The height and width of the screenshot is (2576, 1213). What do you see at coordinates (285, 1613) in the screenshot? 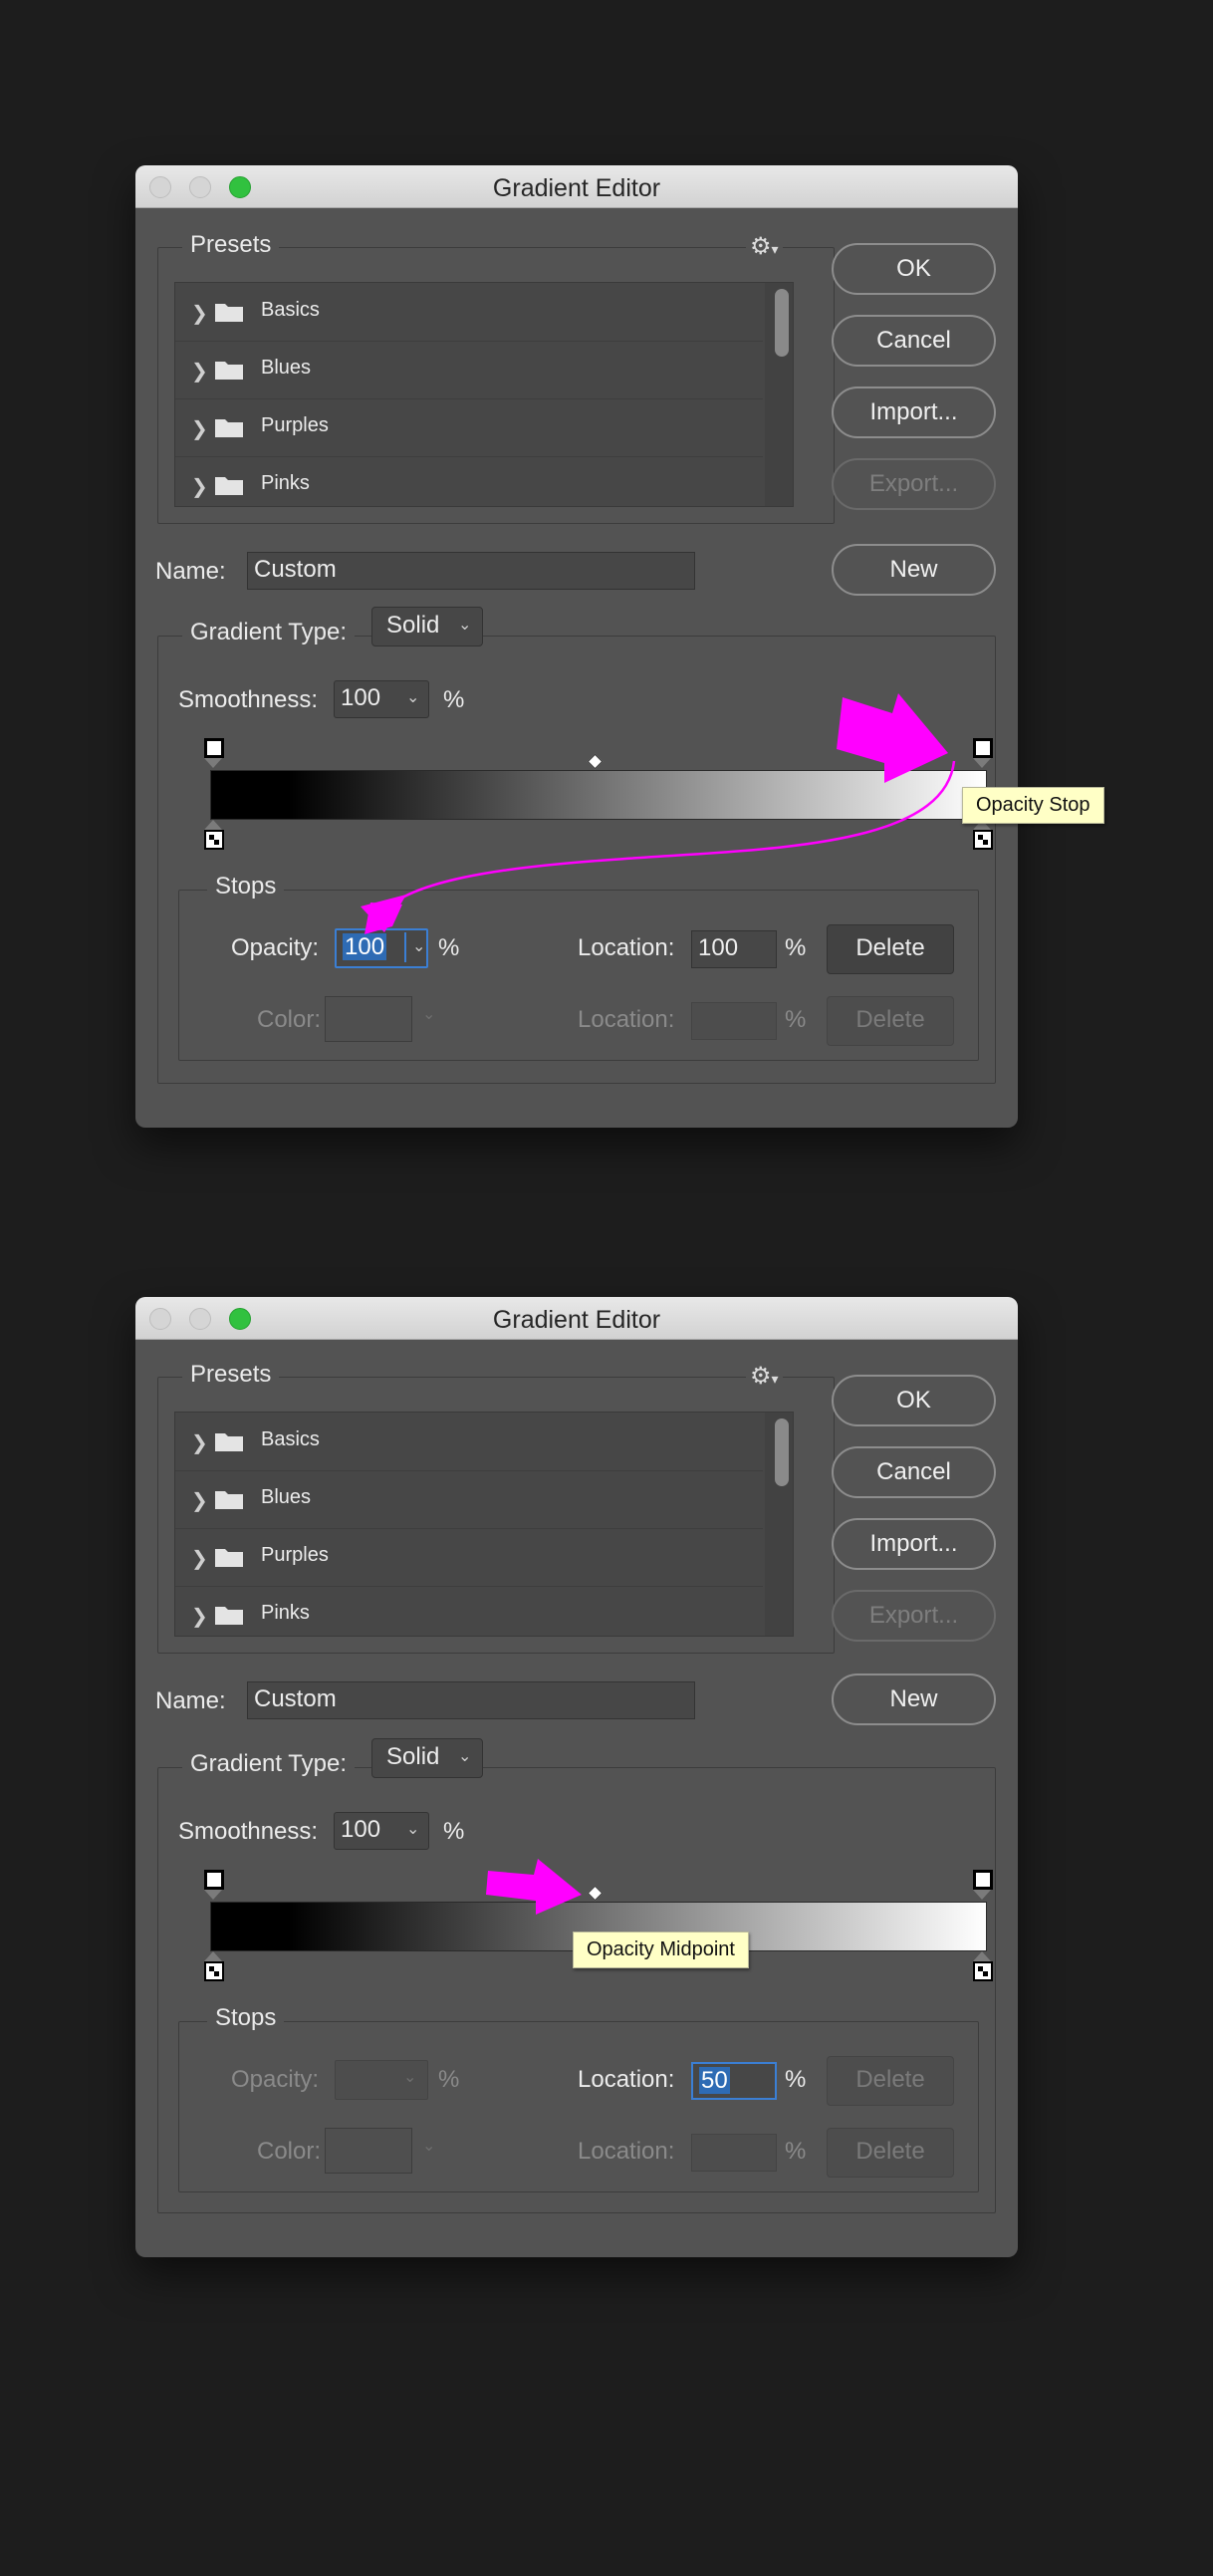
I see `preset-folder-label: Pinks` at bounding box center [285, 1613].